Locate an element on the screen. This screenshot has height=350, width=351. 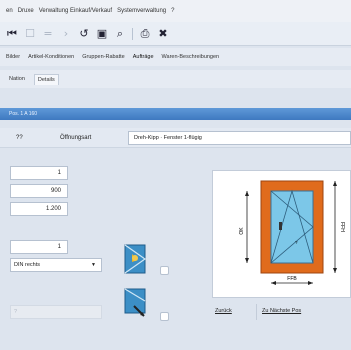
toolbar-separator is located at coordinates (132, 33).